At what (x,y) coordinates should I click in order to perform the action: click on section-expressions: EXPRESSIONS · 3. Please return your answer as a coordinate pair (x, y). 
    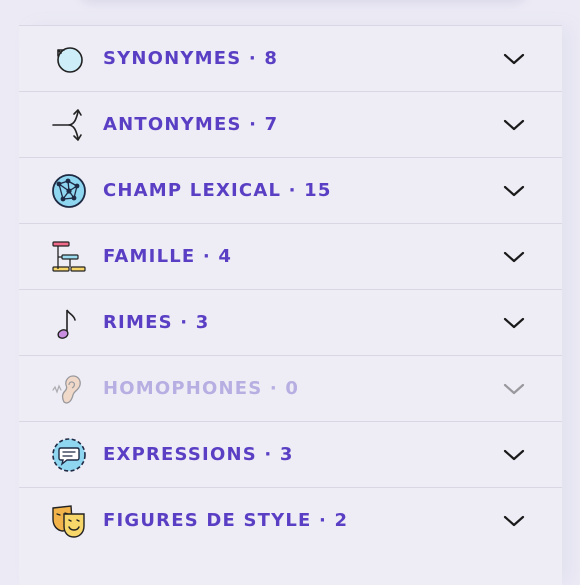
    Looking at the image, I should click on (290, 454).